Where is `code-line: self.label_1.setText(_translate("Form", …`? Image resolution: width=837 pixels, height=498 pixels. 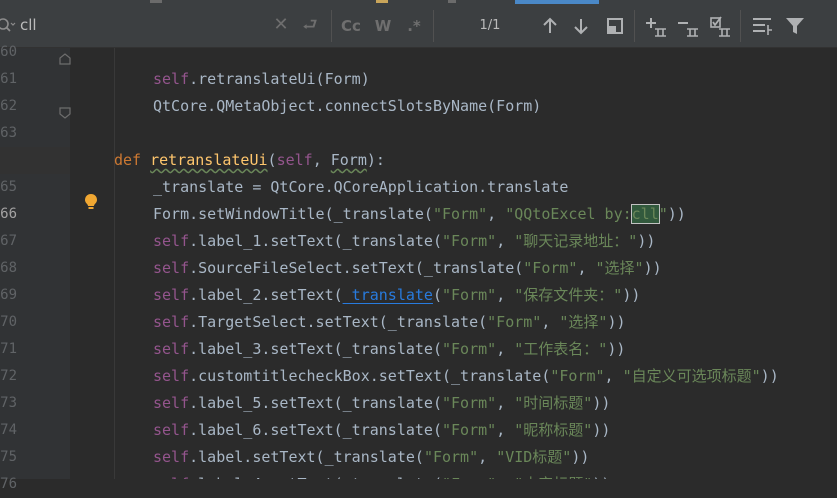 code-line: self.label_1.setText(_translate("Form", … is located at coordinates (404, 241).